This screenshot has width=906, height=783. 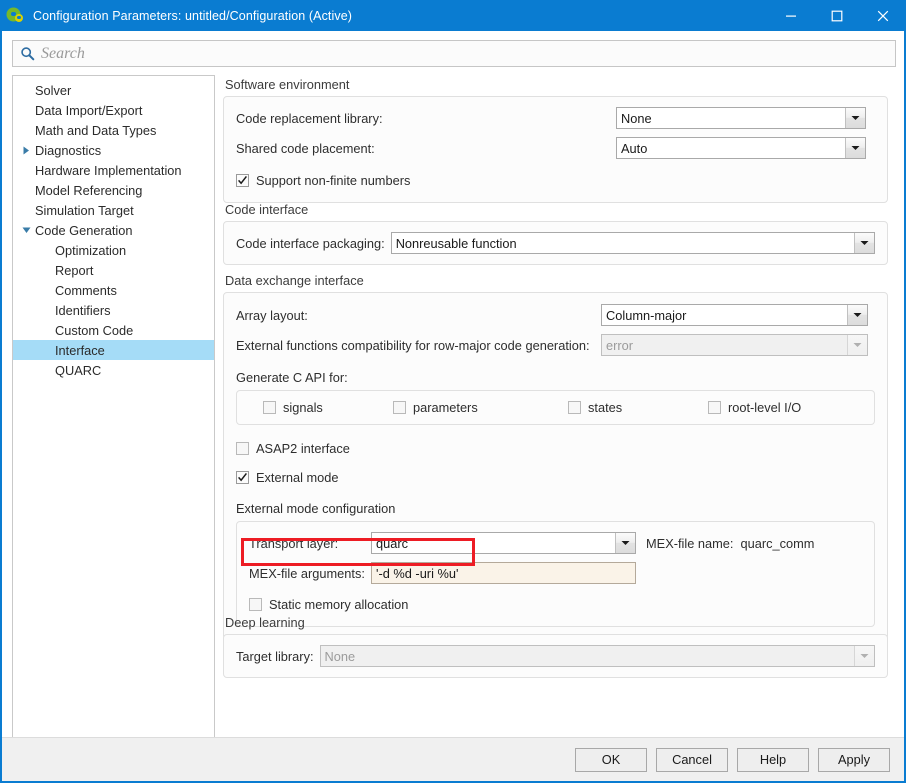 What do you see at coordinates (734, 345) in the screenshot?
I see `external-functions-compatibility-combo: error` at bounding box center [734, 345].